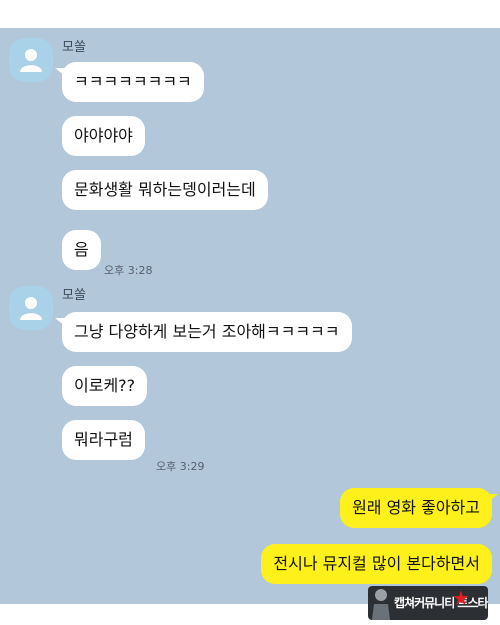  What do you see at coordinates (105, 386) in the screenshot?
I see `message-bubble: 이로케??` at bounding box center [105, 386].